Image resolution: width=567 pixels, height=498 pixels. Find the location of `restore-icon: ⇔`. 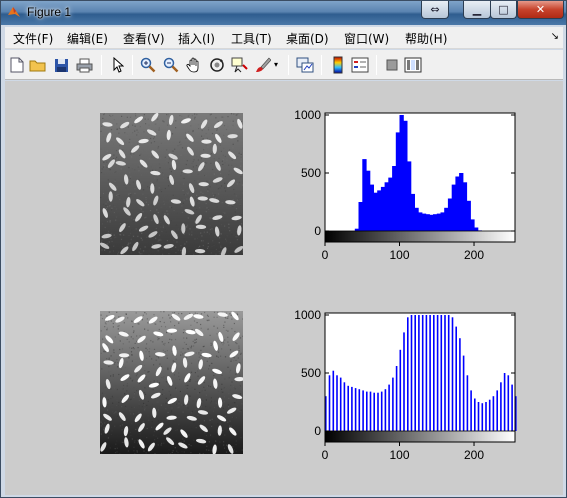

restore-icon: ⇔ is located at coordinates (435, 9).